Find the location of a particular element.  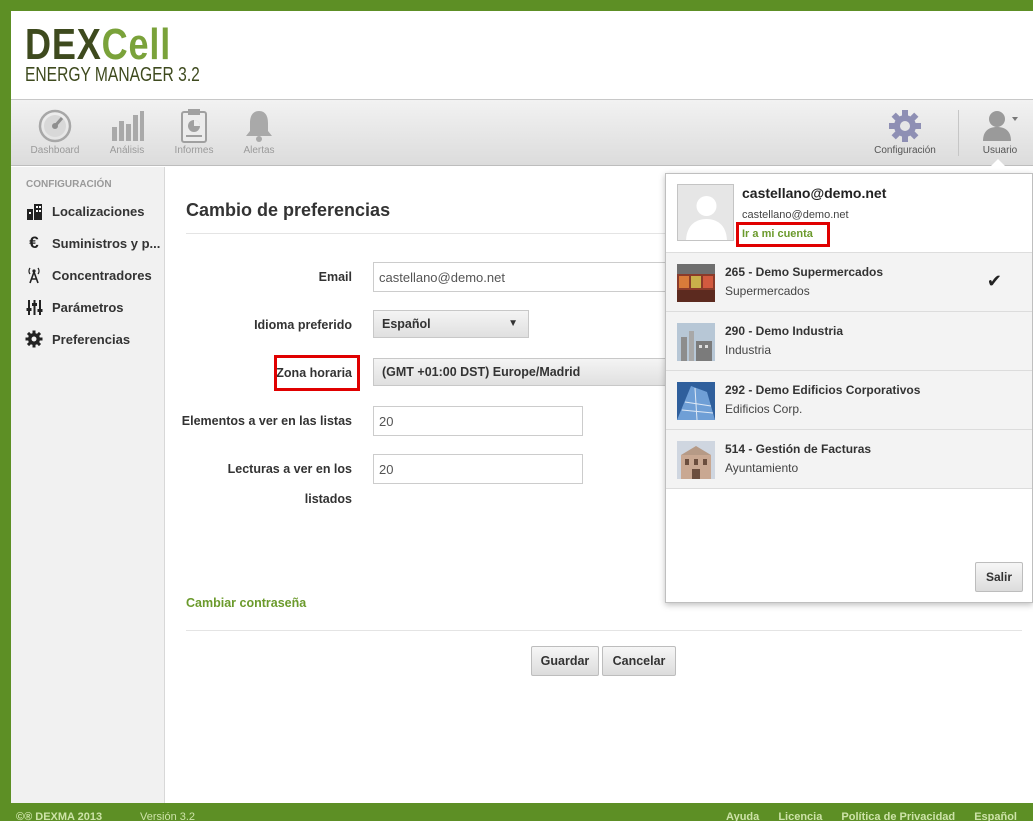

sidebar-item-label: Parámetros is located at coordinates (88, 307).